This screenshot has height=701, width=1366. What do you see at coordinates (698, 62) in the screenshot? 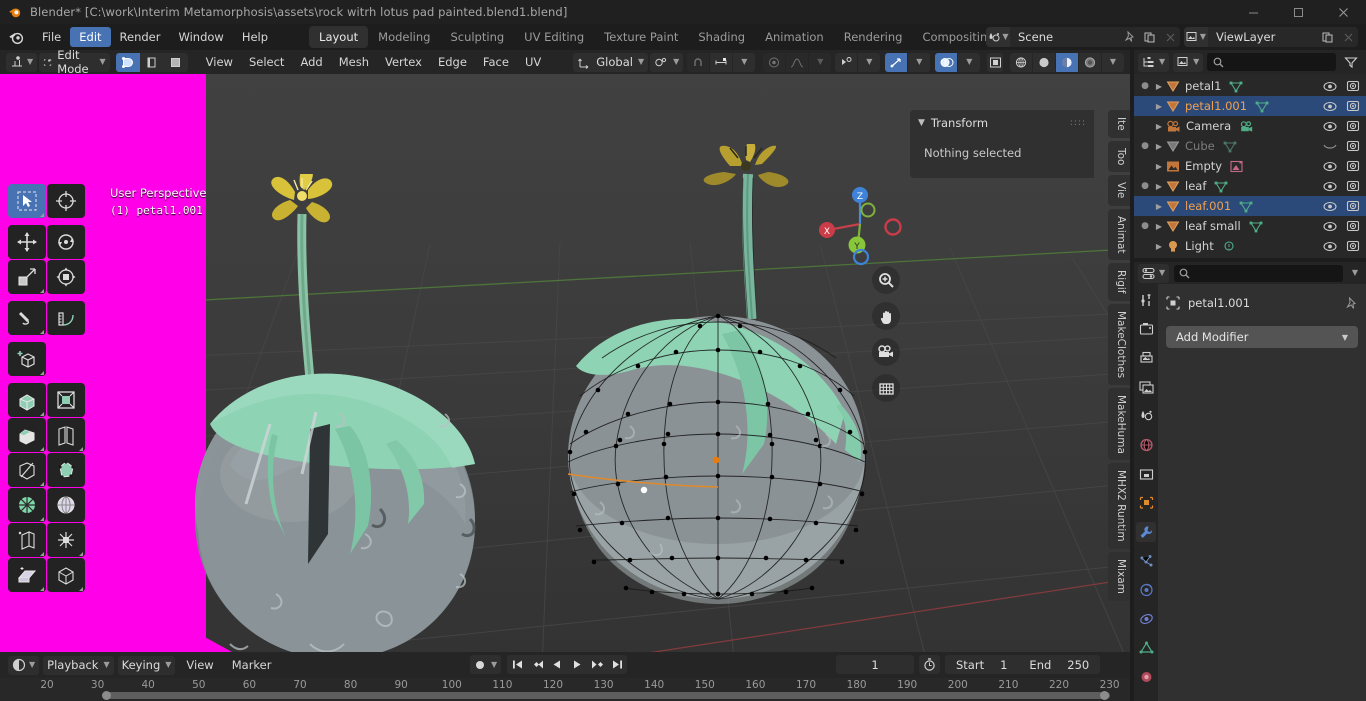
I see `snap-magnet-toggle` at bounding box center [698, 62].